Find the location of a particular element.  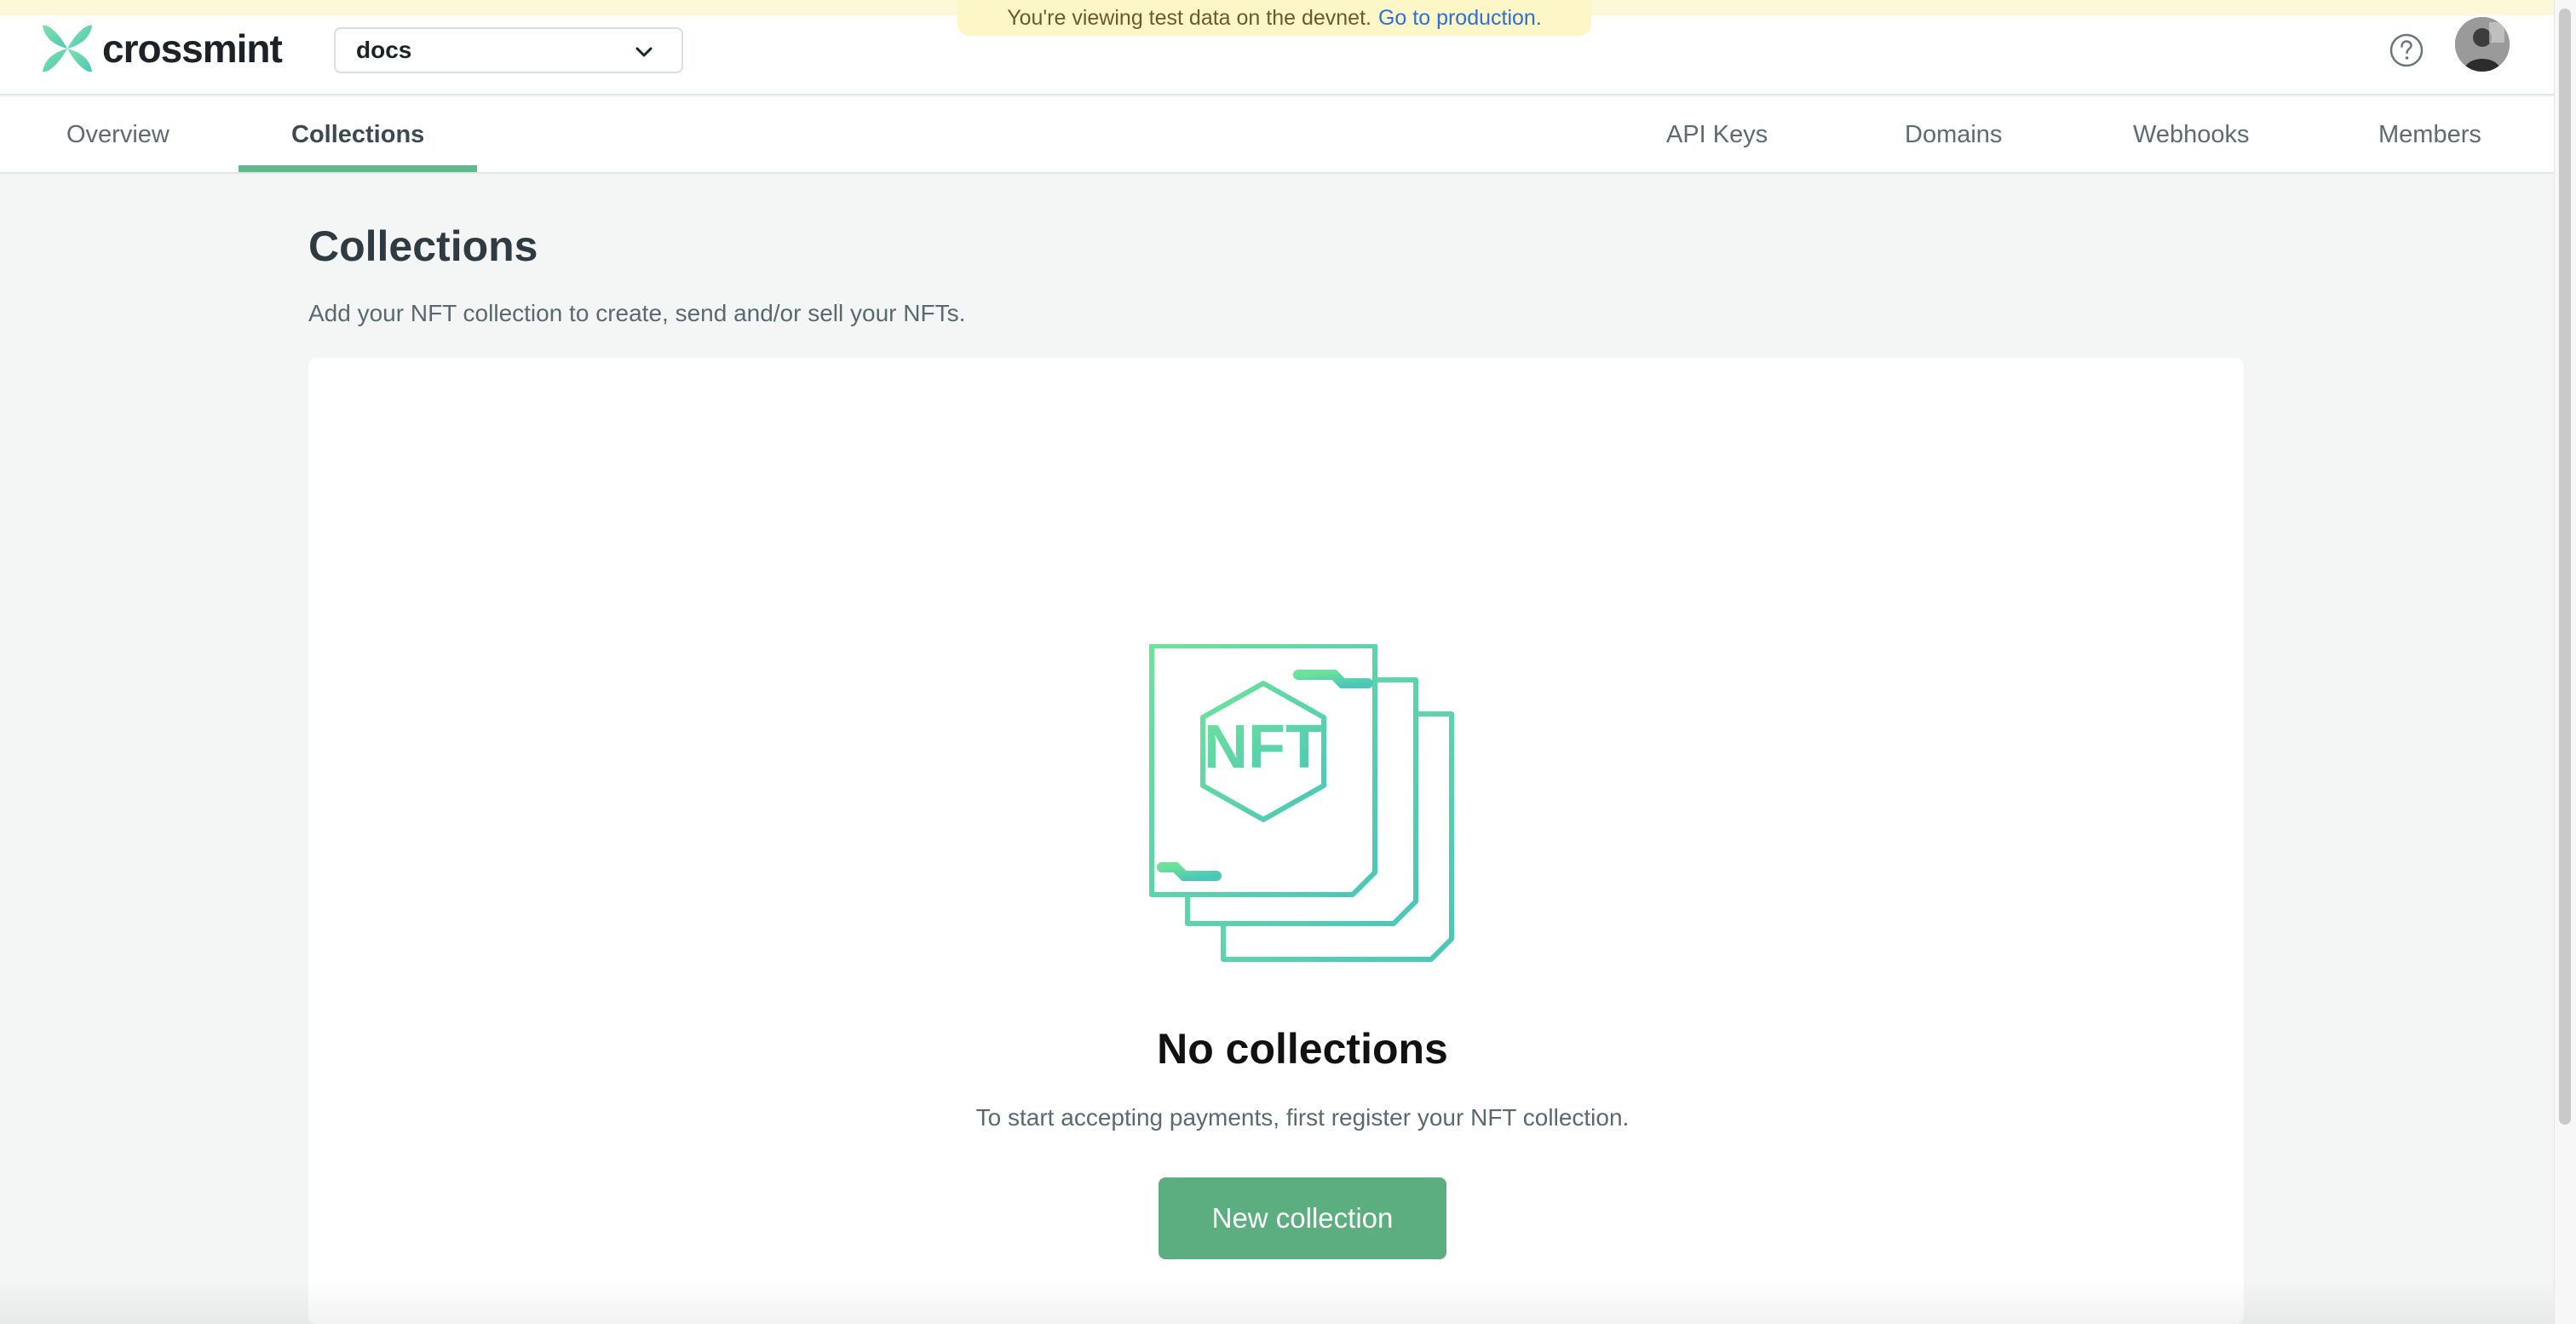

nft-illustration-text: NFT is located at coordinates (1264, 747).